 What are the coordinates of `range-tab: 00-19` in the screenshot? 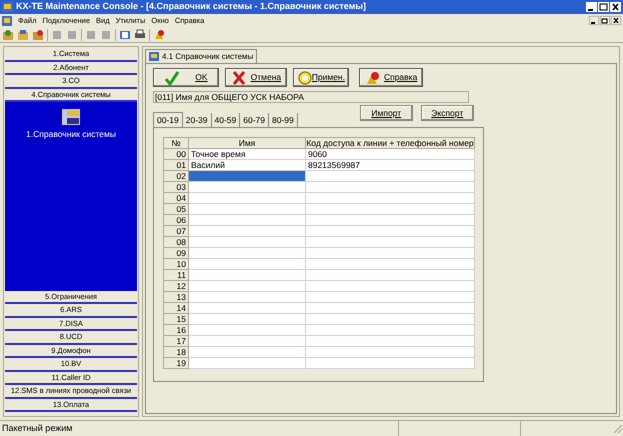 It's located at (168, 120).